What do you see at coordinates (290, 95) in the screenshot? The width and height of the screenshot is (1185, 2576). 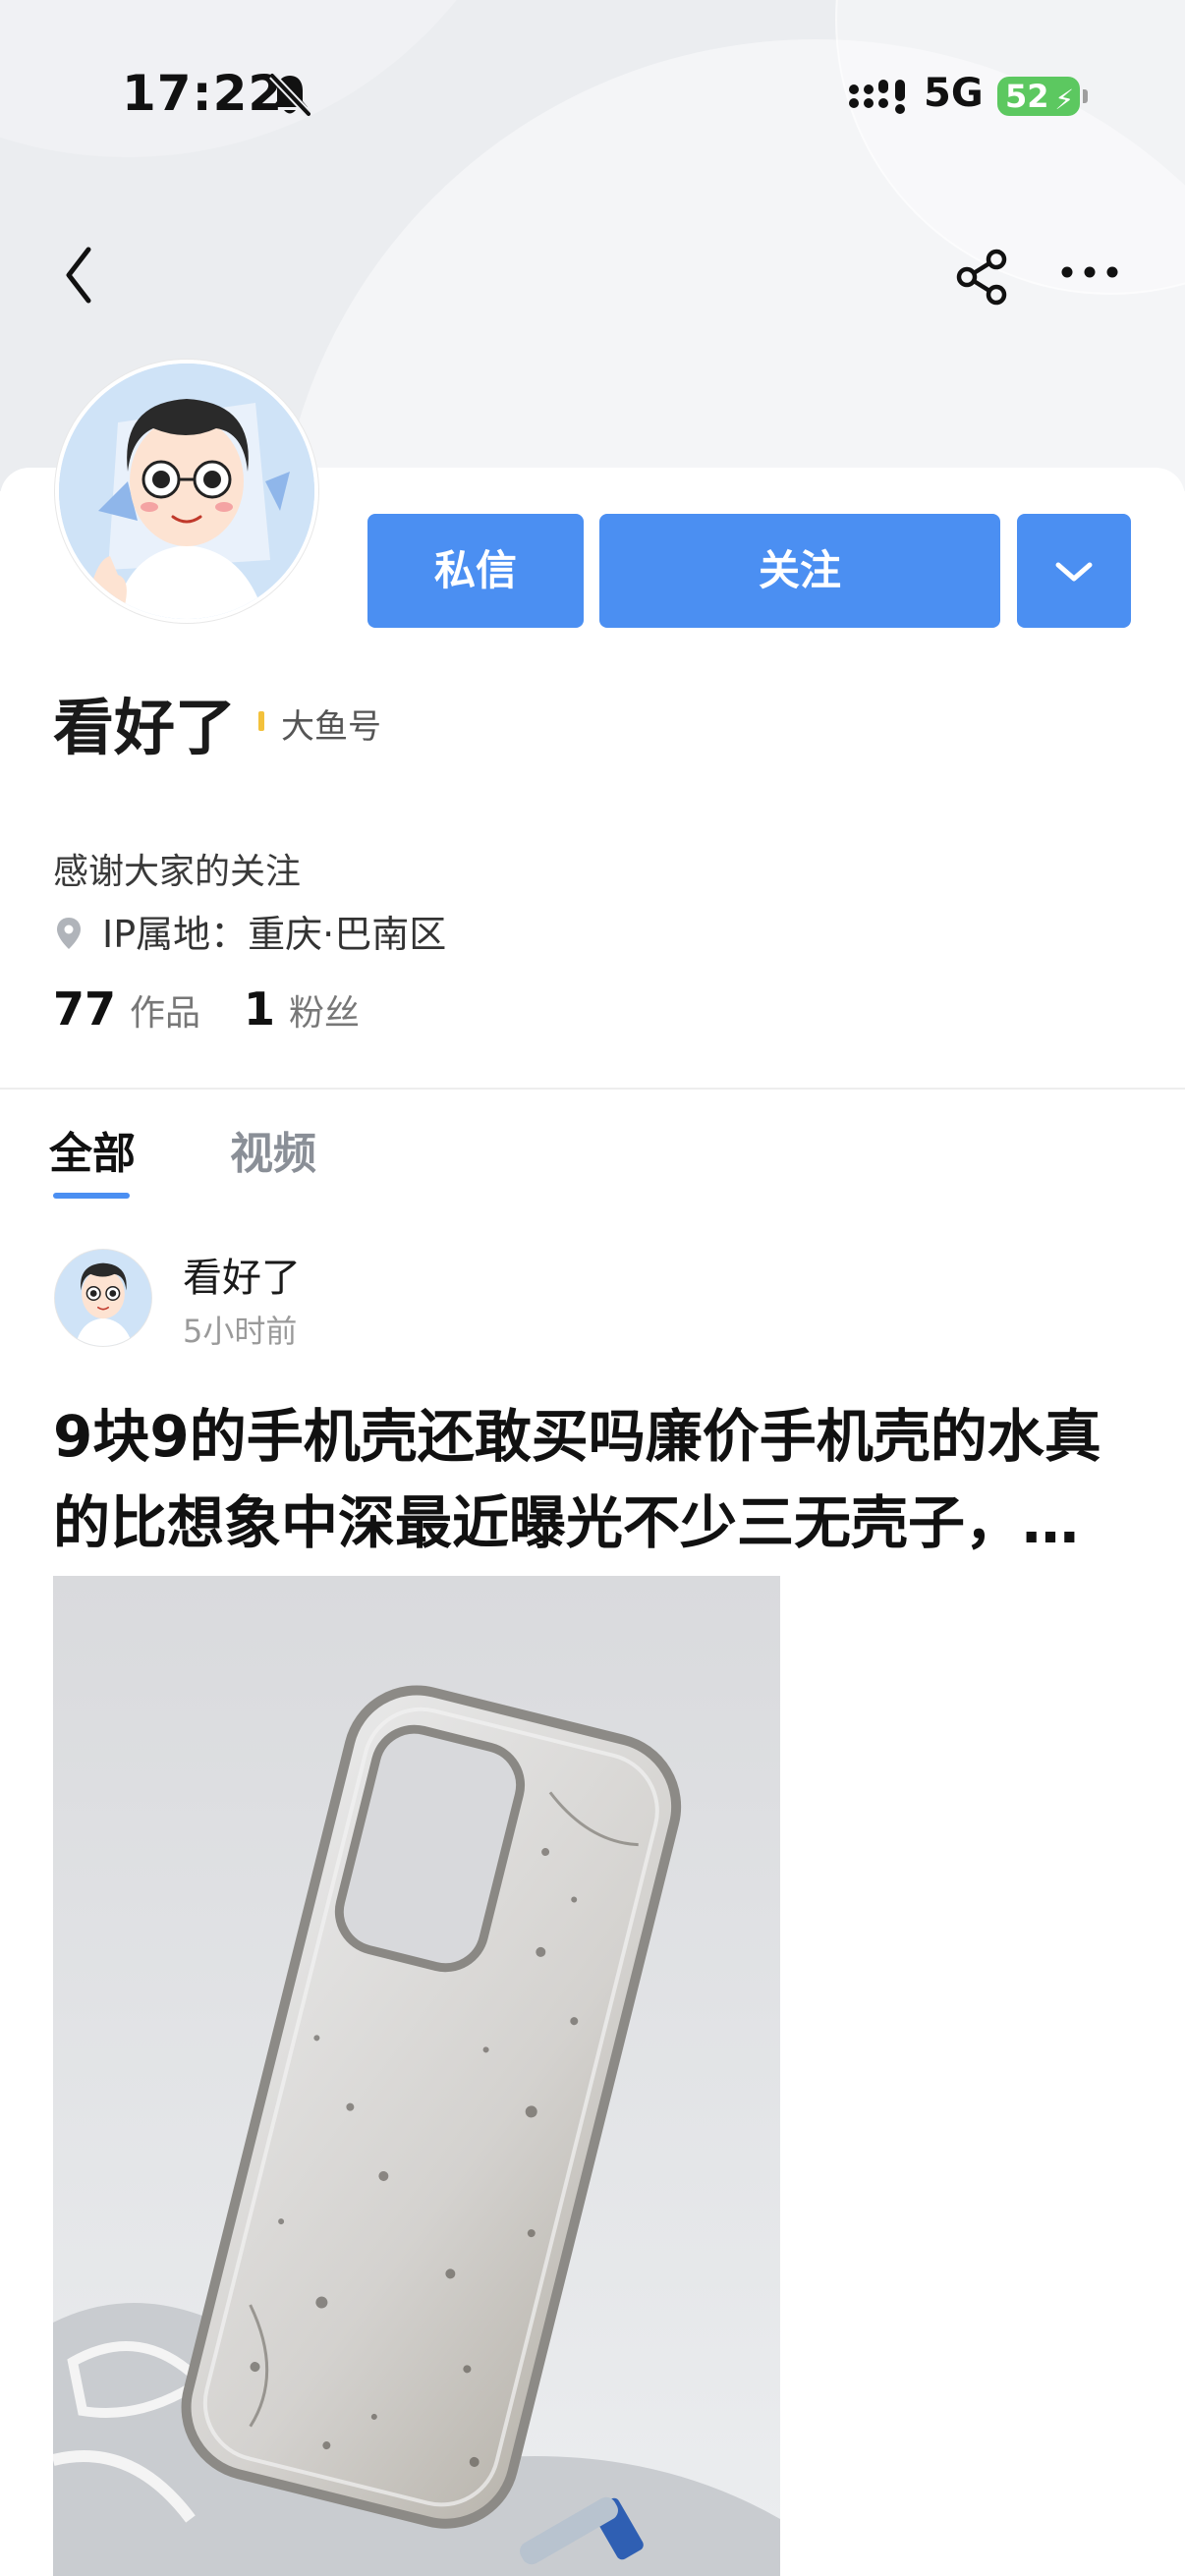 I see `bell-muted-icon` at bounding box center [290, 95].